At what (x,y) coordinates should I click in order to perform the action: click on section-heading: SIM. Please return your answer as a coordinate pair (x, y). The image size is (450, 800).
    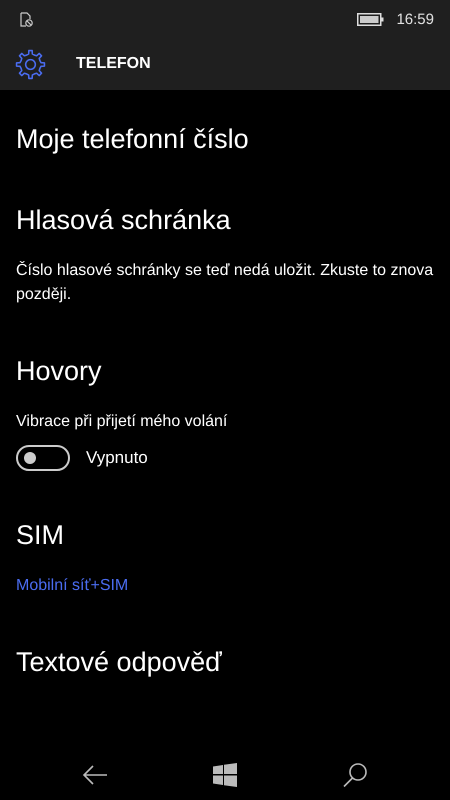
    Looking at the image, I should click on (41, 535).